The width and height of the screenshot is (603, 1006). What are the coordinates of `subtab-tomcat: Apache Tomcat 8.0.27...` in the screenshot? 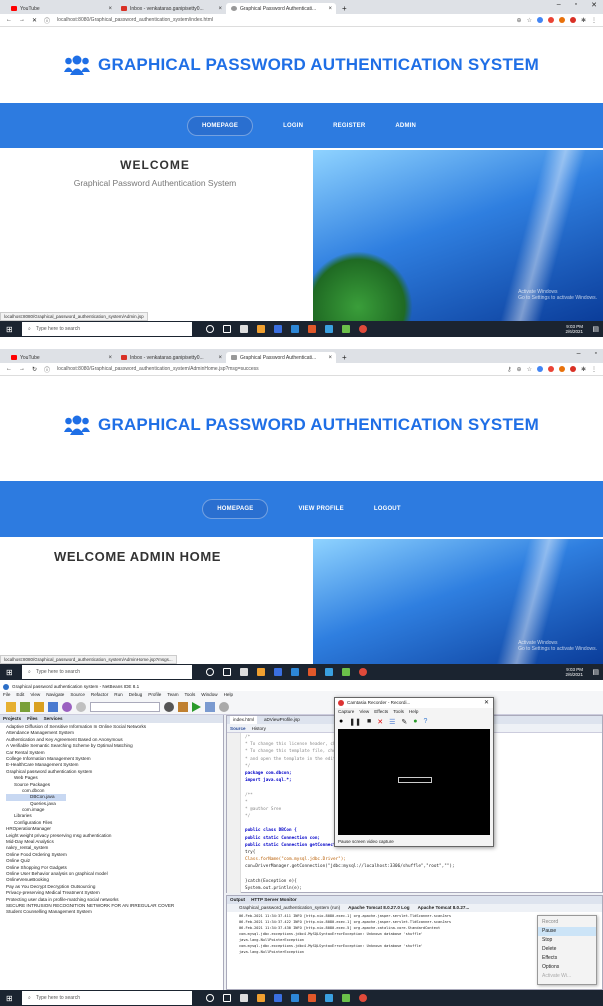 It's located at (444, 908).